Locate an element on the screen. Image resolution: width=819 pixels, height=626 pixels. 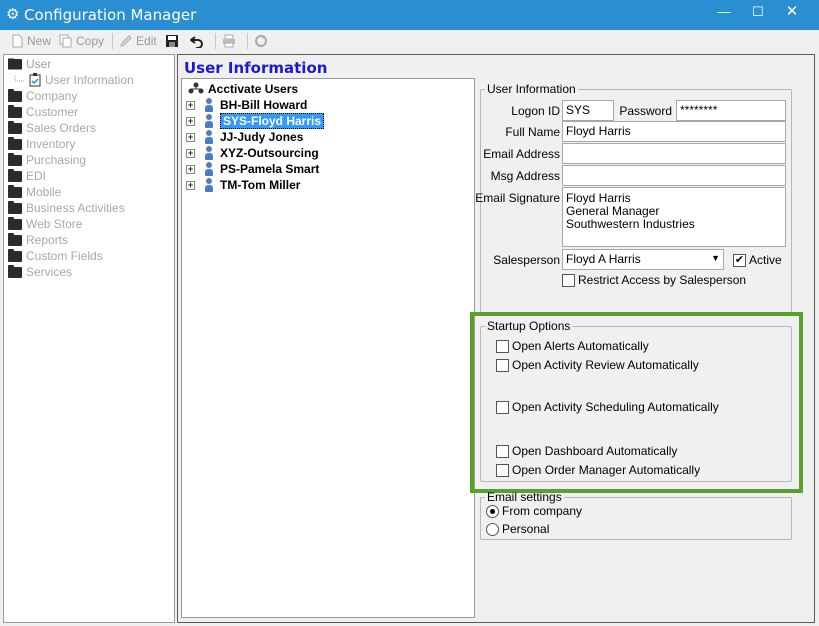
group-legend: User Information is located at coordinates (531, 89).